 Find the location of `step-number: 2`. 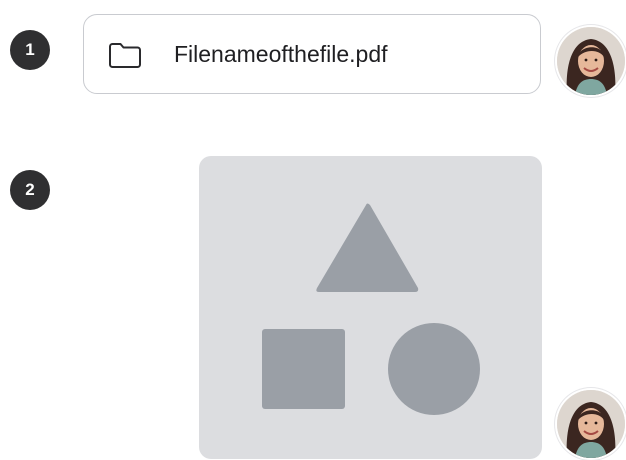

step-number: 2 is located at coordinates (30, 189).